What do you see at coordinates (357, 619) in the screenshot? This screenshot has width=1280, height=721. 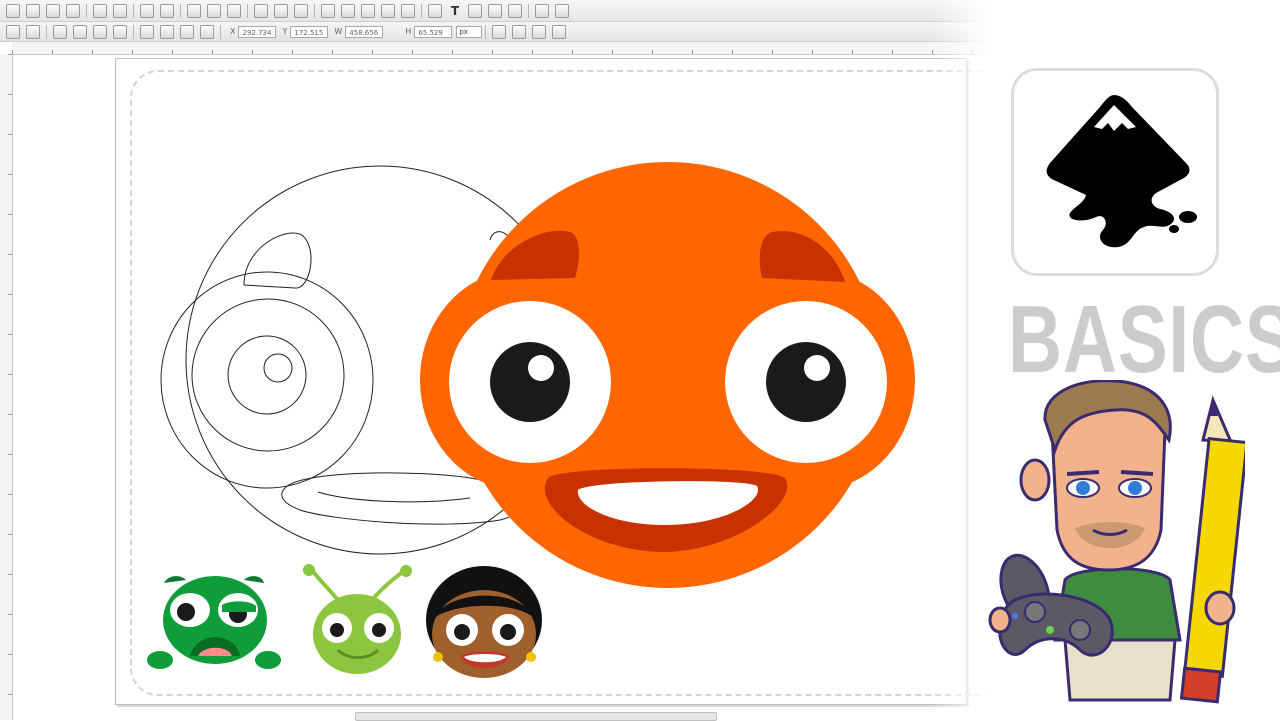 I see `bug-character` at bounding box center [357, 619].